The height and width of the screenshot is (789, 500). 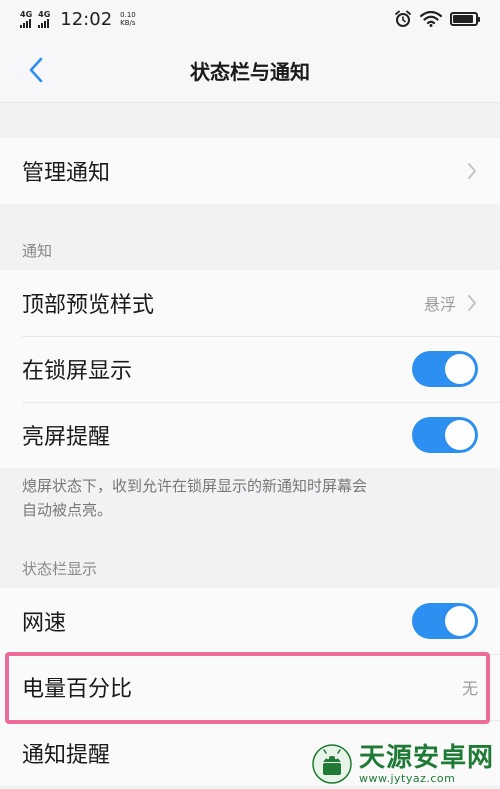 I want to click on wake-screen-label: 亮屏提醒, so click(x=66, y=437).